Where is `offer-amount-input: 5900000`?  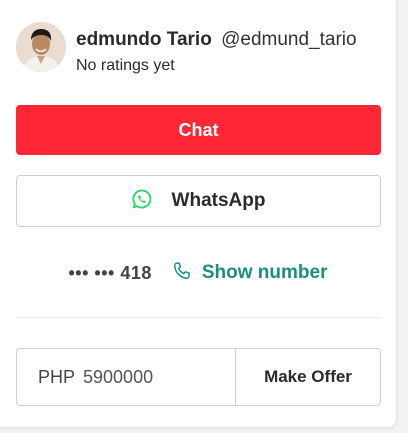
offer-amount-input: 5900000 is located at coordinates (118, 377).